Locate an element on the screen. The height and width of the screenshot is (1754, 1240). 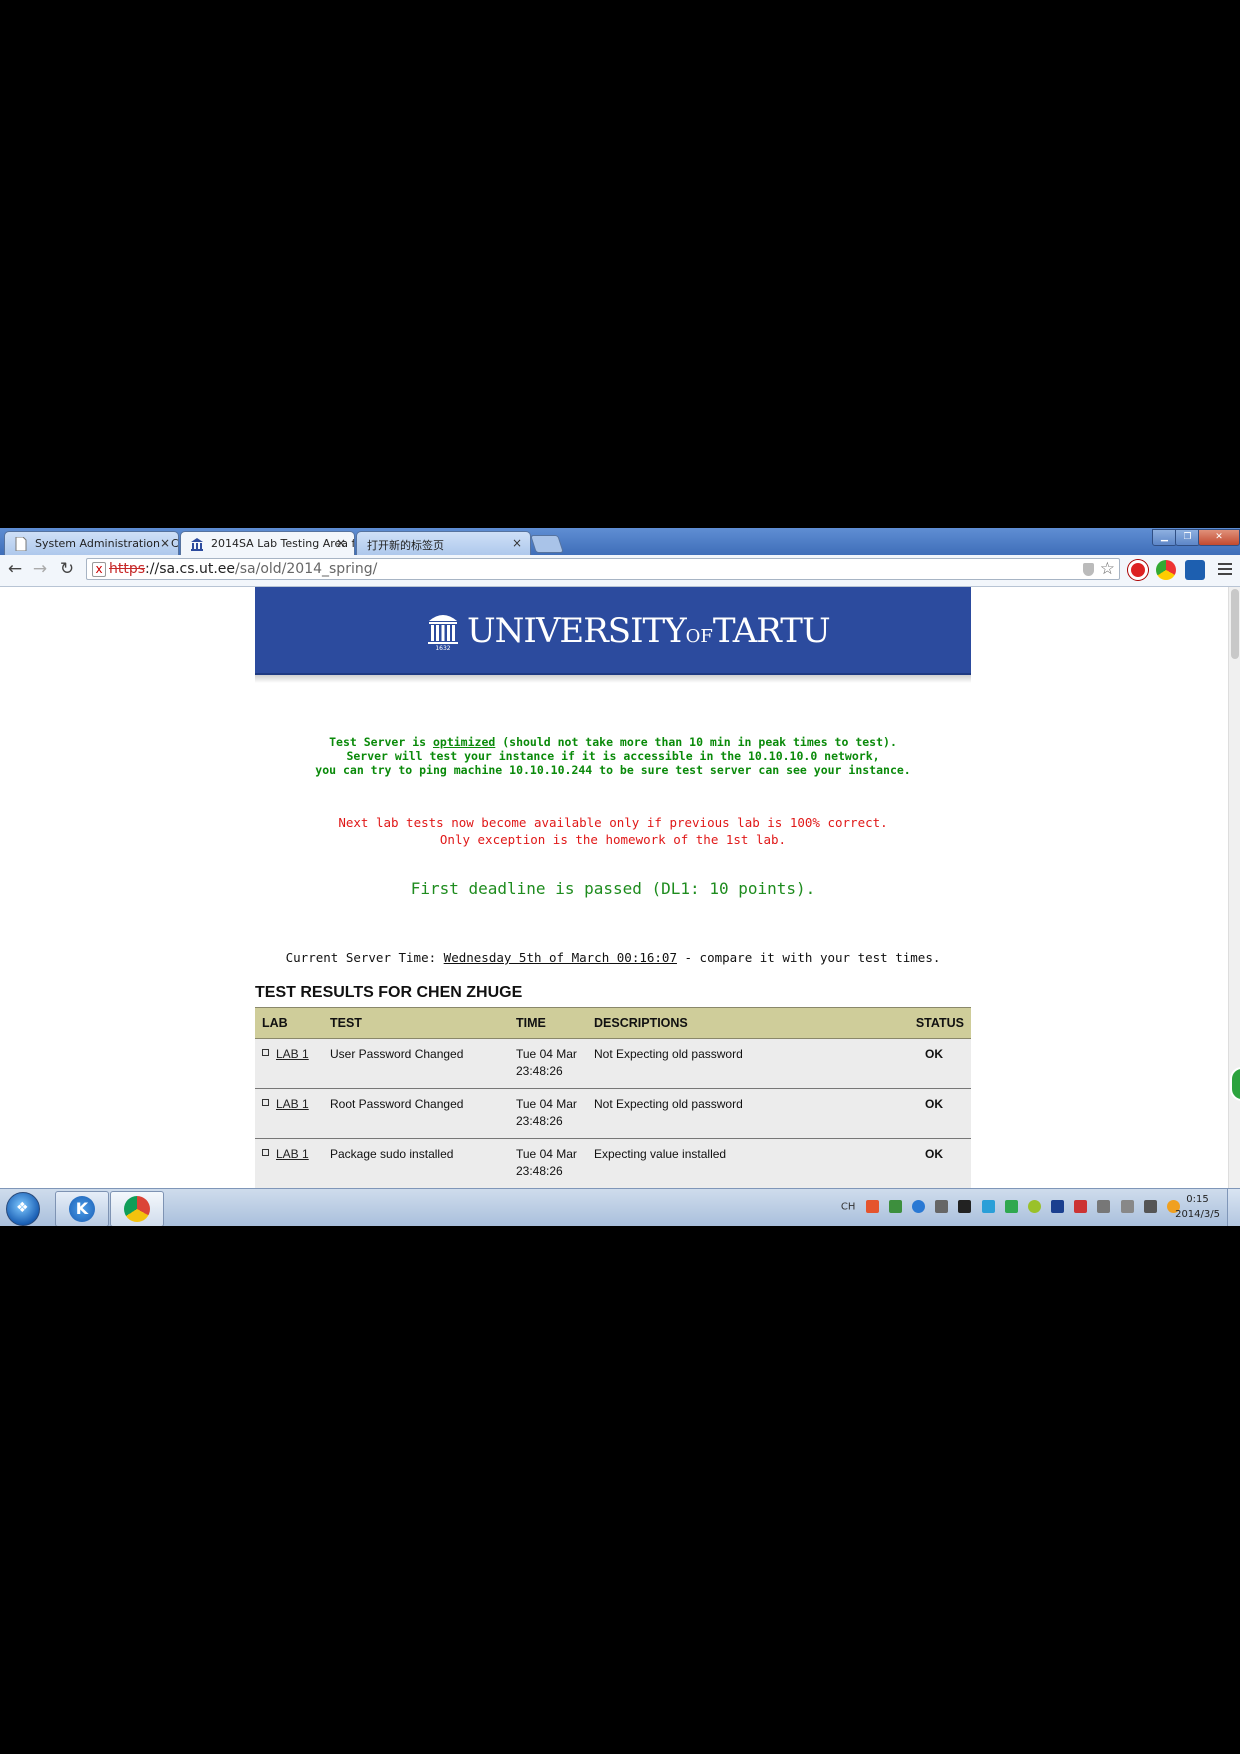
university-banner: 1632 UNIVERSITYOFTARTU is located at coordinates (613, 635).